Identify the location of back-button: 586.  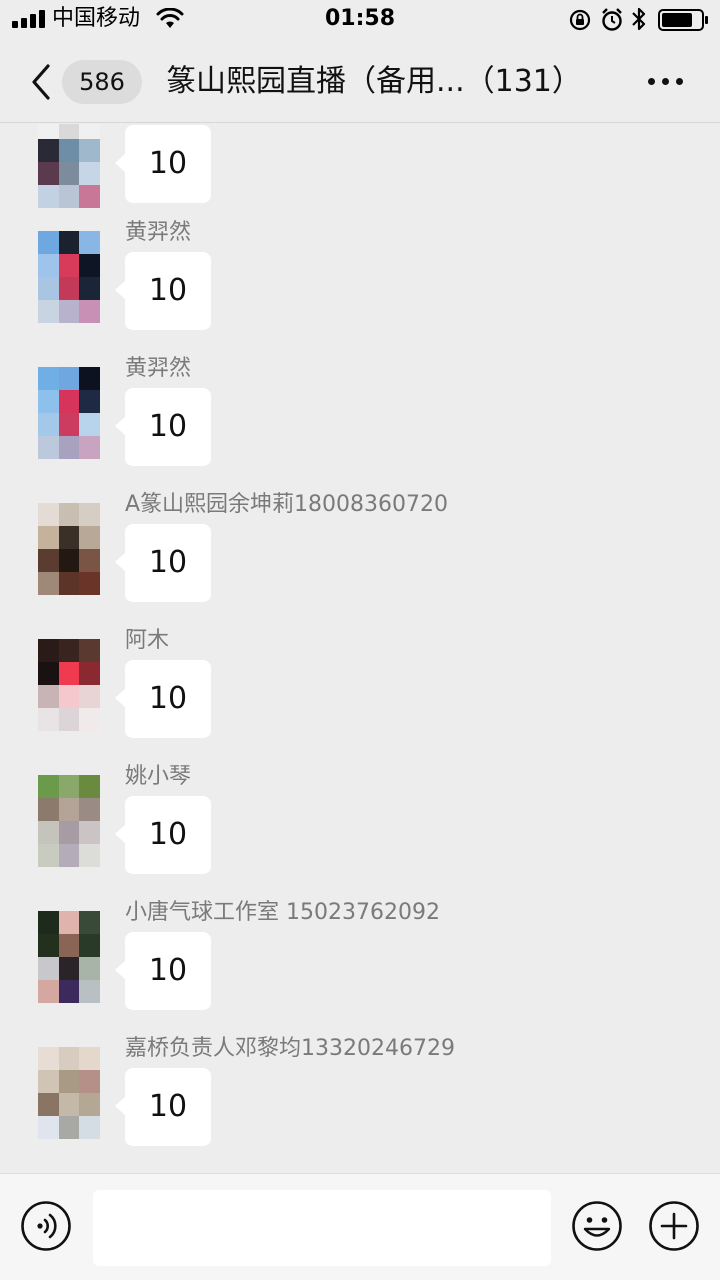
(82, 82).